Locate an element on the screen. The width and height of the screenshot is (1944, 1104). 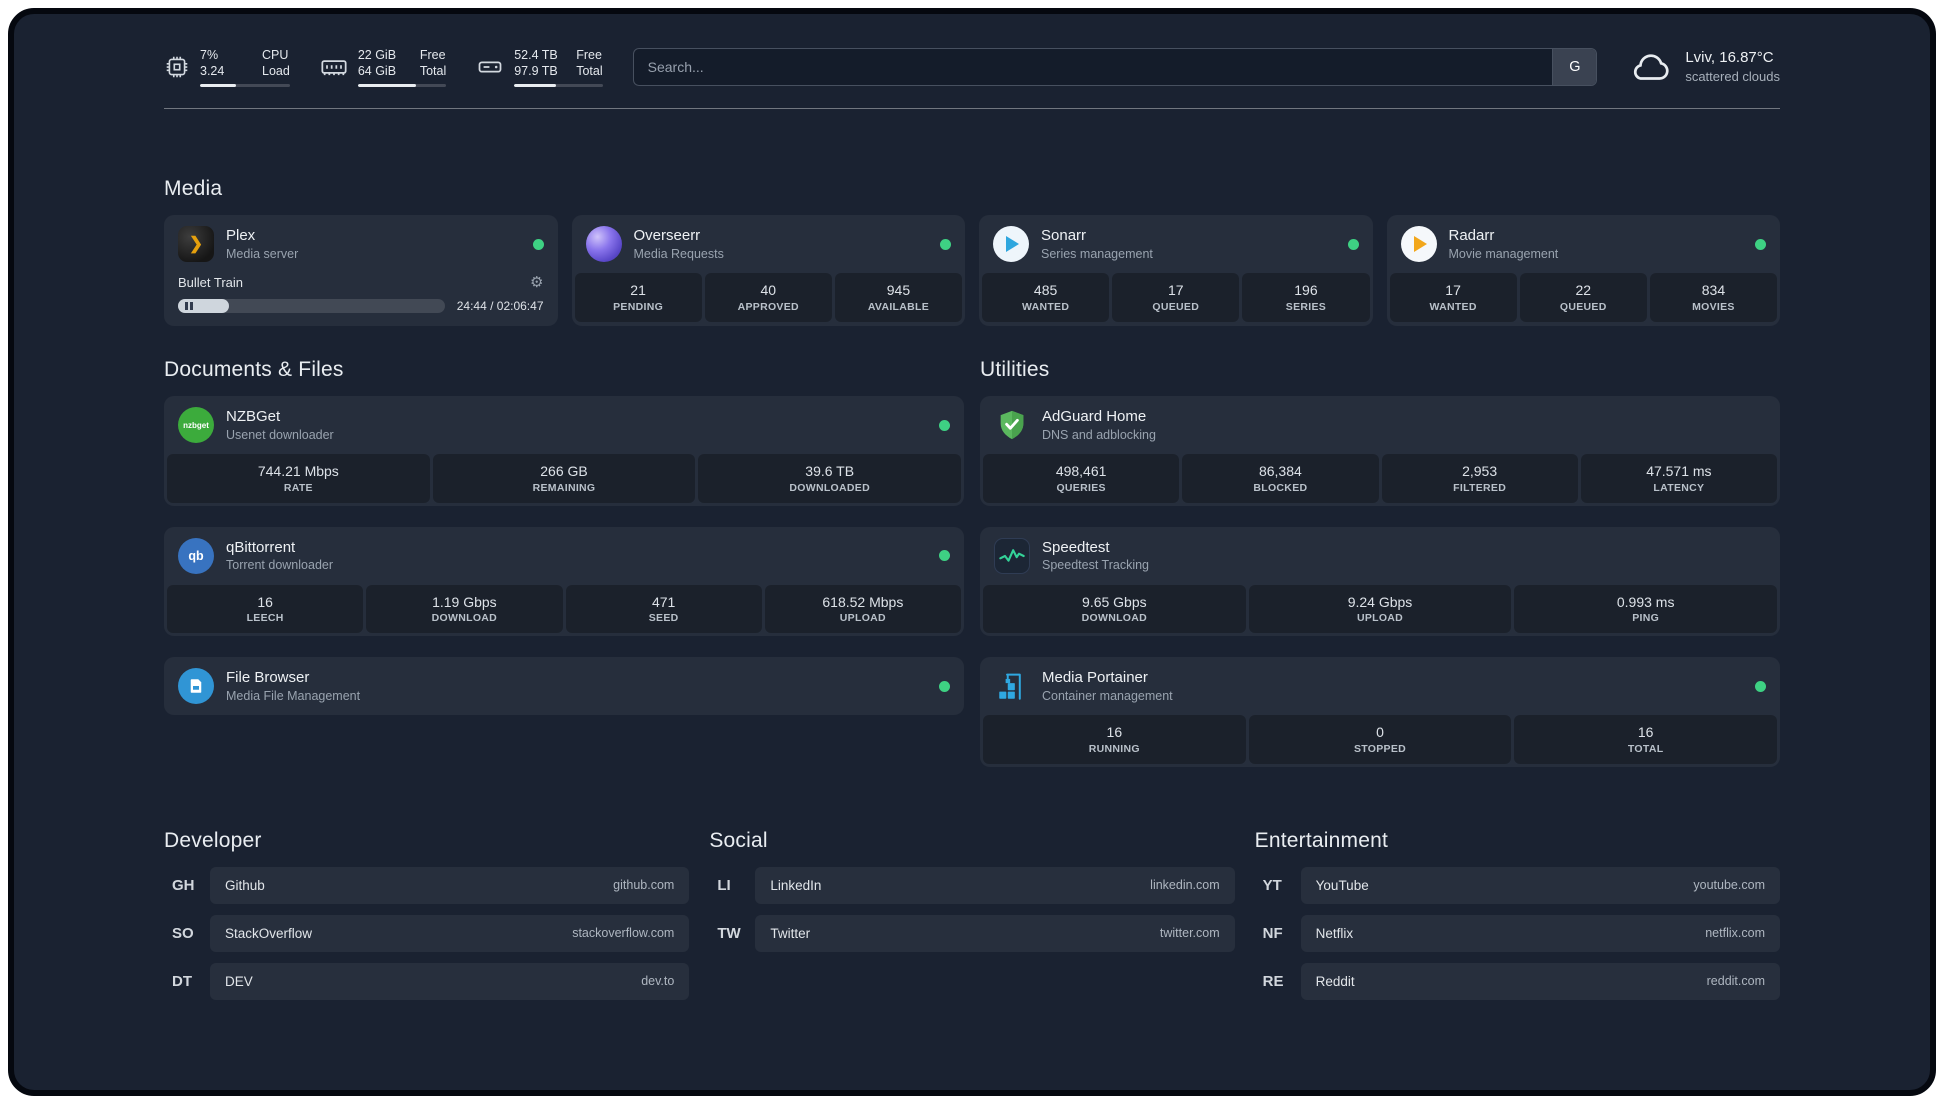
stat-label: FILTERED is located at coordinates (1480, 487).